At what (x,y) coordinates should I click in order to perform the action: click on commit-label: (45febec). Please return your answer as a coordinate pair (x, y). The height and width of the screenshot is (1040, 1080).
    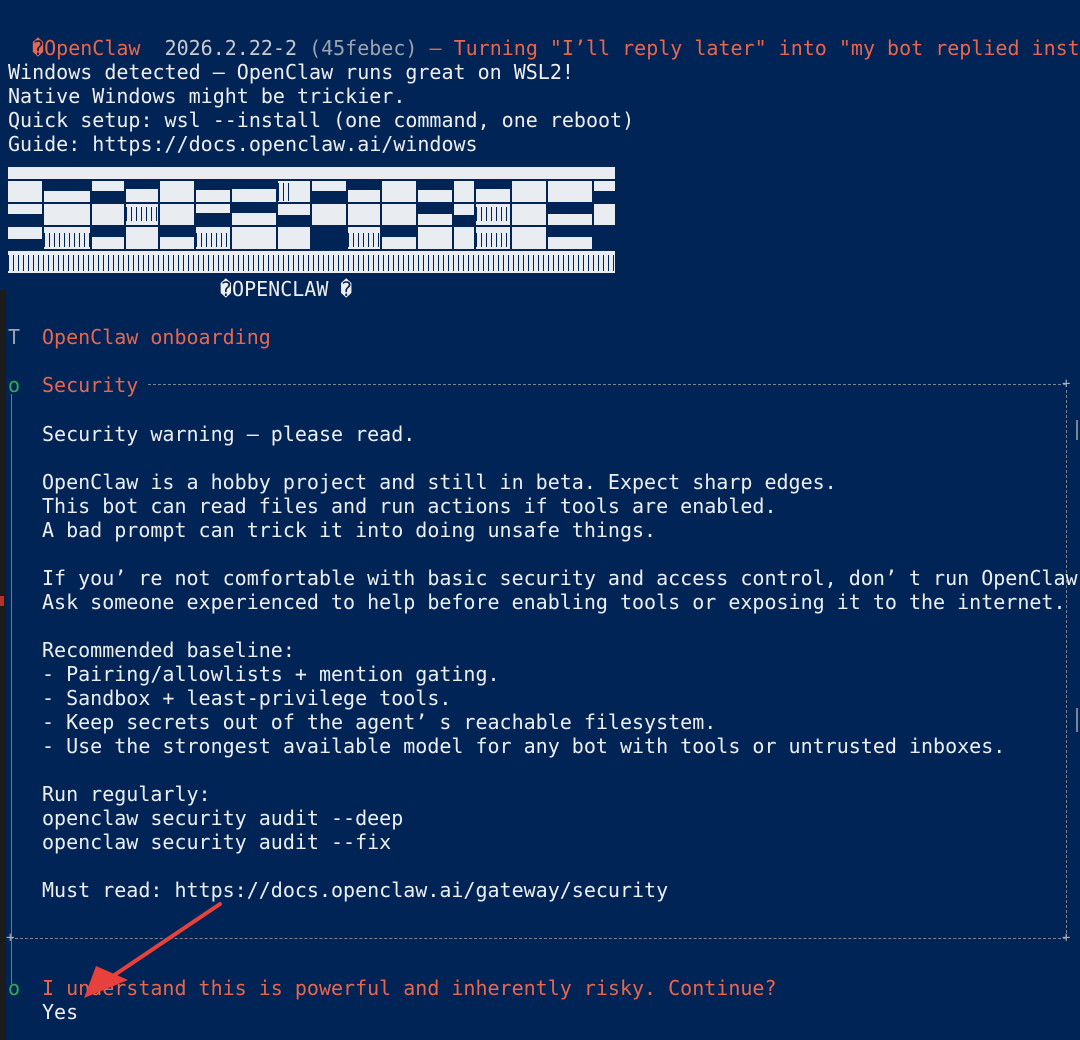
    Looking at the image, I should click on (363, 48).